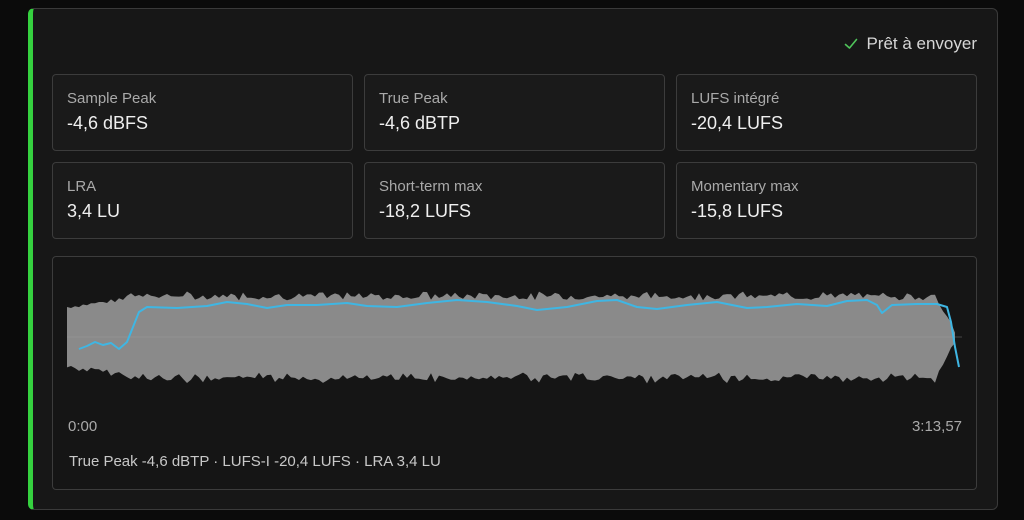 The height and width of the screenshot is (520, 1024). I want to click on status-indicator: Prêt à envoyer, so click(910, 44).